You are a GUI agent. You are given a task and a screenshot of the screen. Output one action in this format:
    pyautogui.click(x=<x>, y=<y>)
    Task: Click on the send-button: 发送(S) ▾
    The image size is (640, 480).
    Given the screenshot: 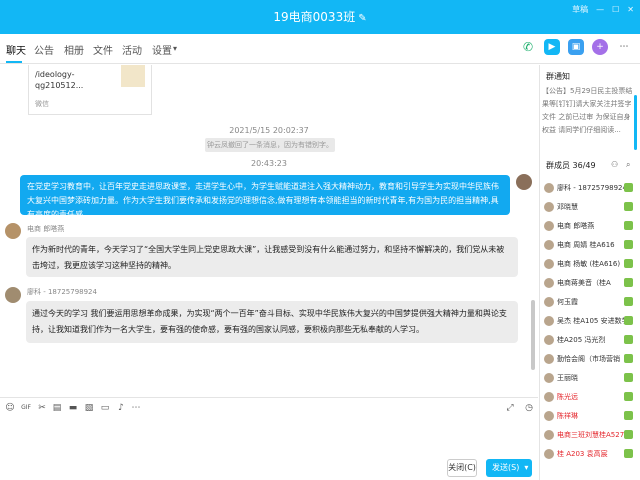 What is the action you would take?
    pyautogui.click(x=509, y=468)
    